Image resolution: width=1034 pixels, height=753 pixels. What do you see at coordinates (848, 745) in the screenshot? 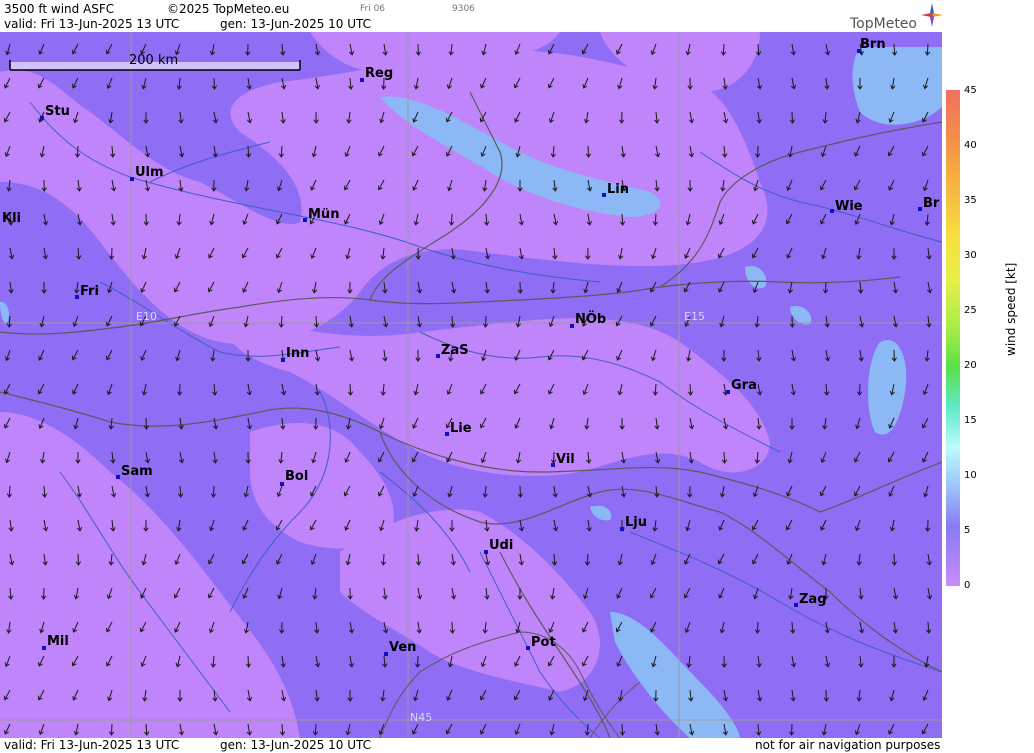
I see `disclaimer-text: not for air navigation purposes` at bounding box center [848, 745].